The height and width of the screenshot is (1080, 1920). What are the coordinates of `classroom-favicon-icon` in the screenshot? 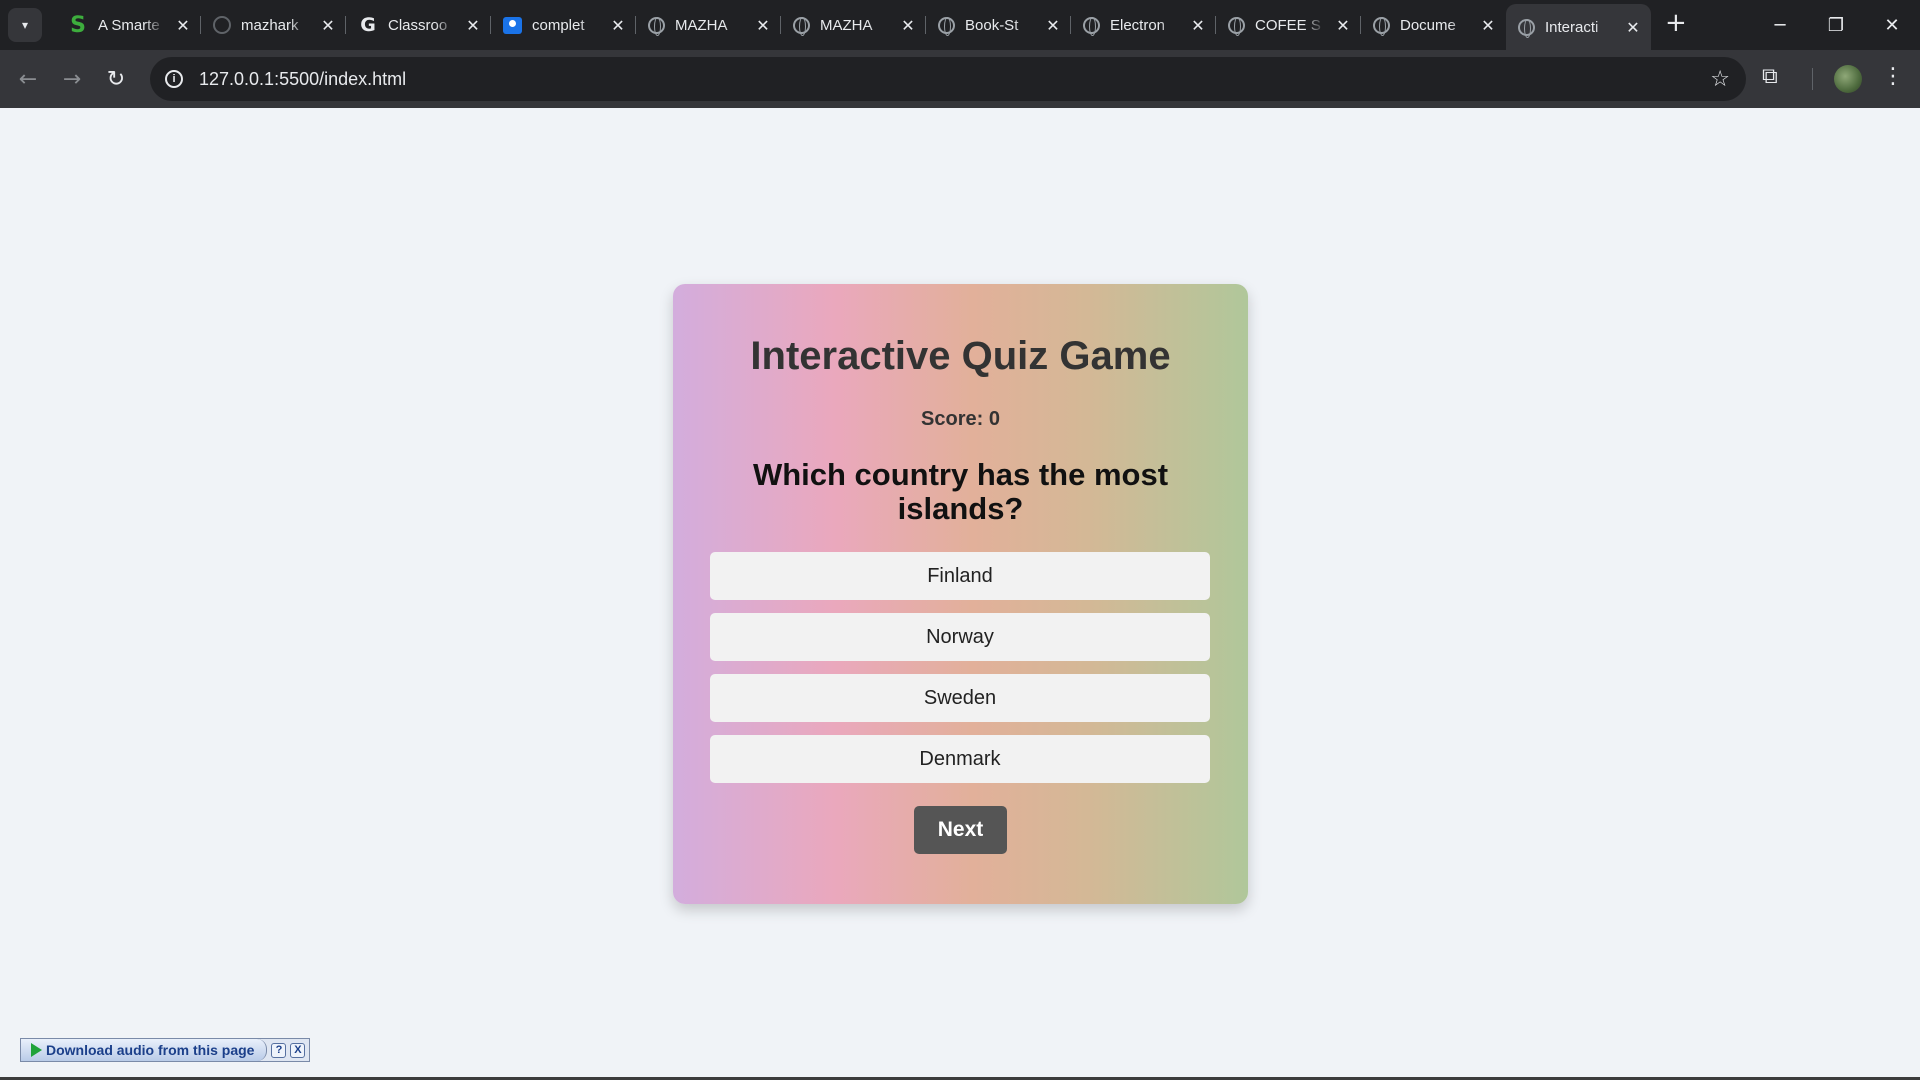 It's located at (512, 25).